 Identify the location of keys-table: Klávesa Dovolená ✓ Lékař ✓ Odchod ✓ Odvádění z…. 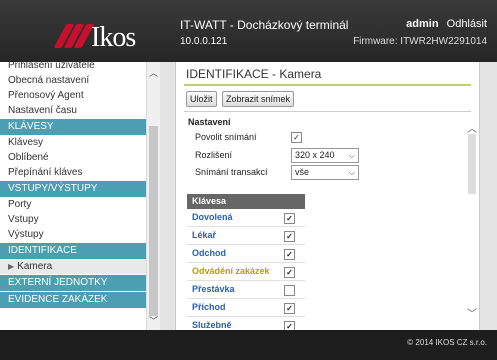
(246, 264).